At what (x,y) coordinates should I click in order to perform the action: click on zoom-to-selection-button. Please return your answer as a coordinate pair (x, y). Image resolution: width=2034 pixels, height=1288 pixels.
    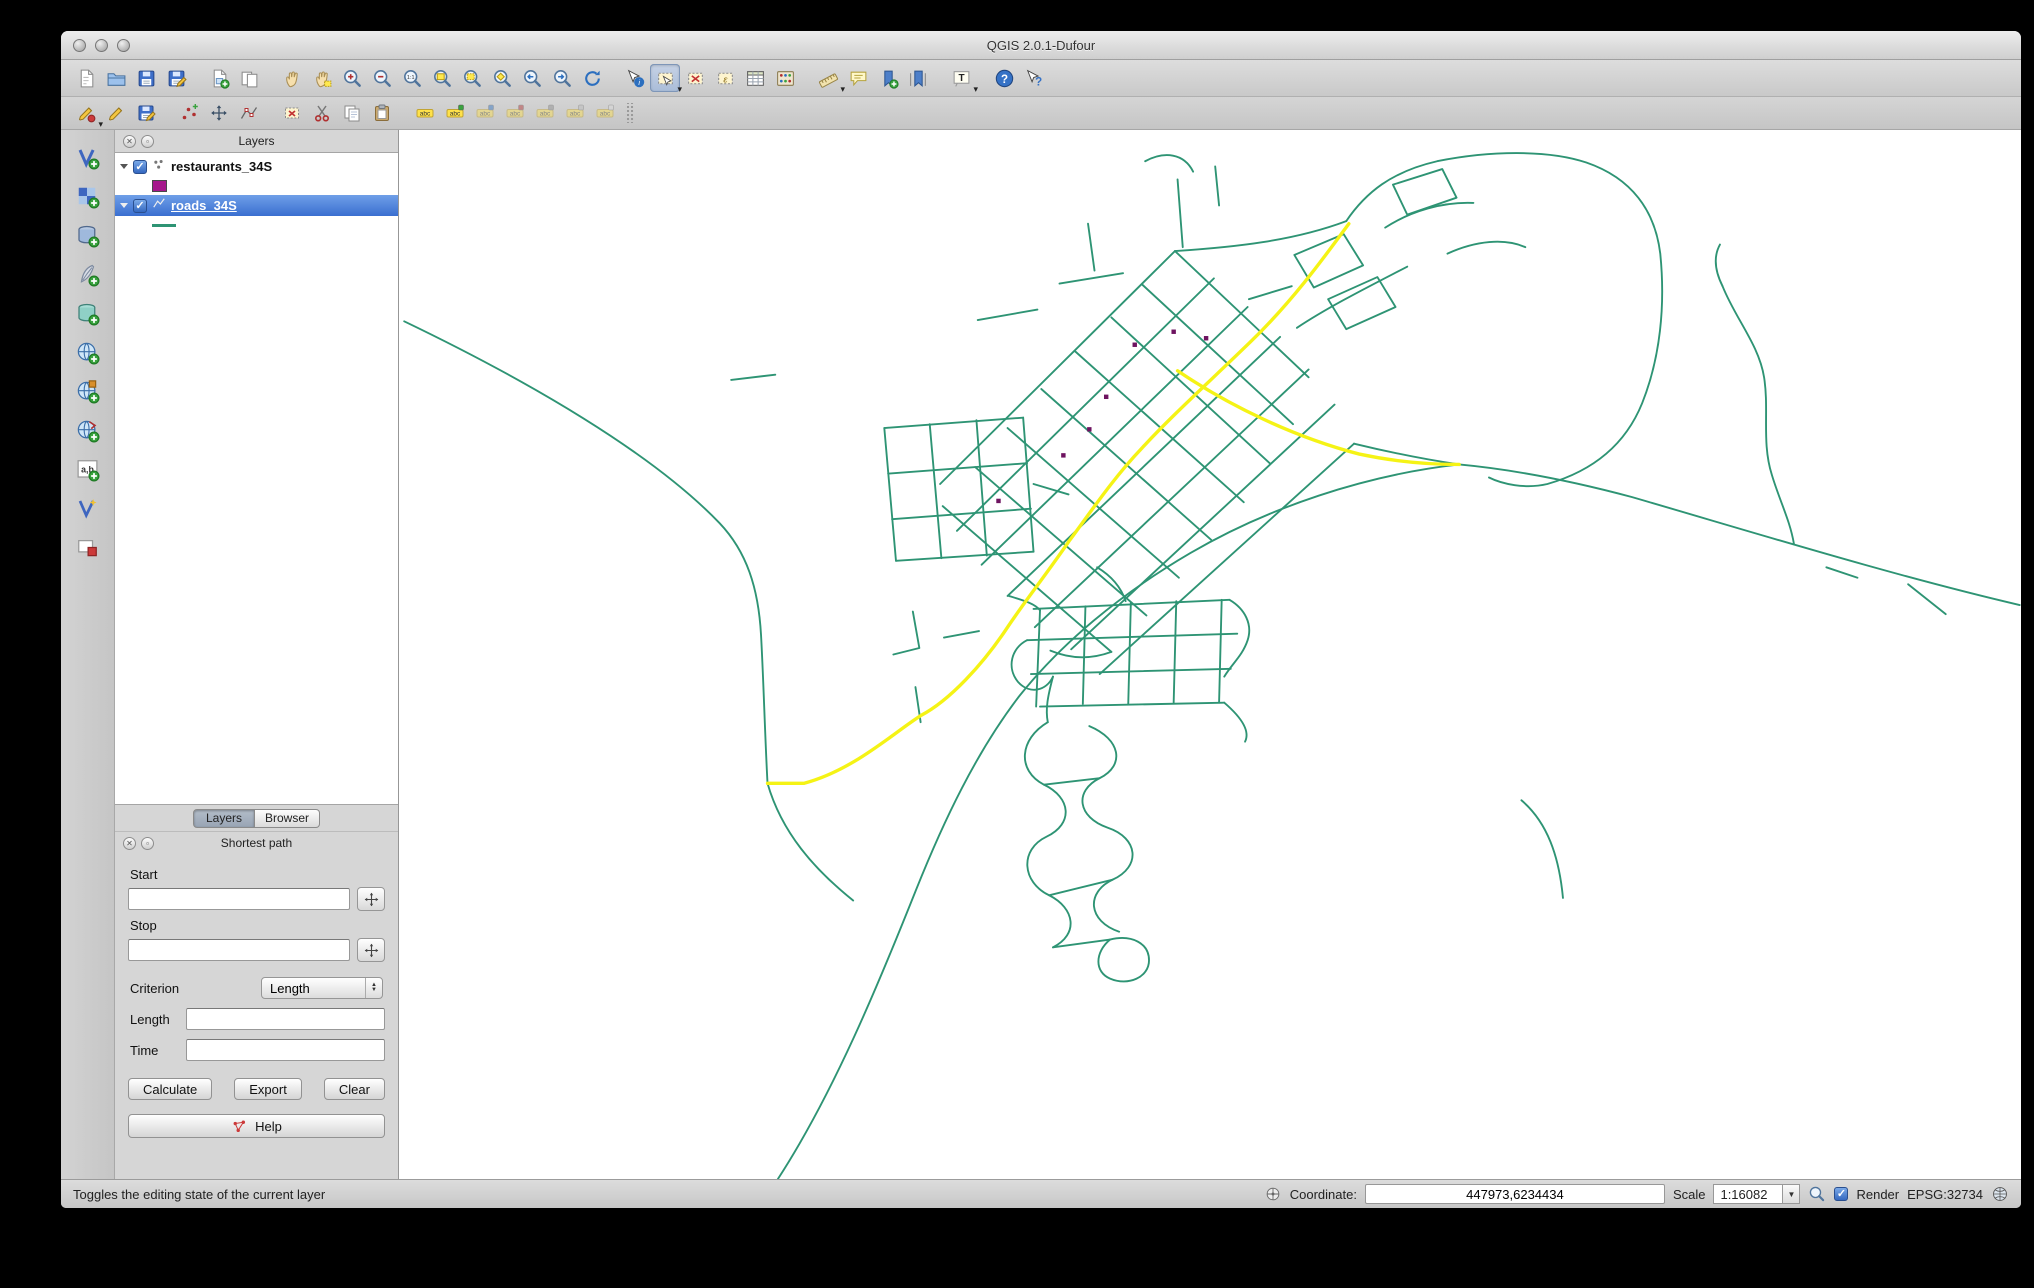
    Looking at the image, I should click on (472, 78).